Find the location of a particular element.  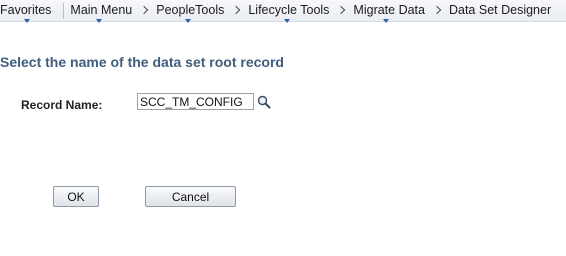

record-name-input is located at coordinates (195, 101).